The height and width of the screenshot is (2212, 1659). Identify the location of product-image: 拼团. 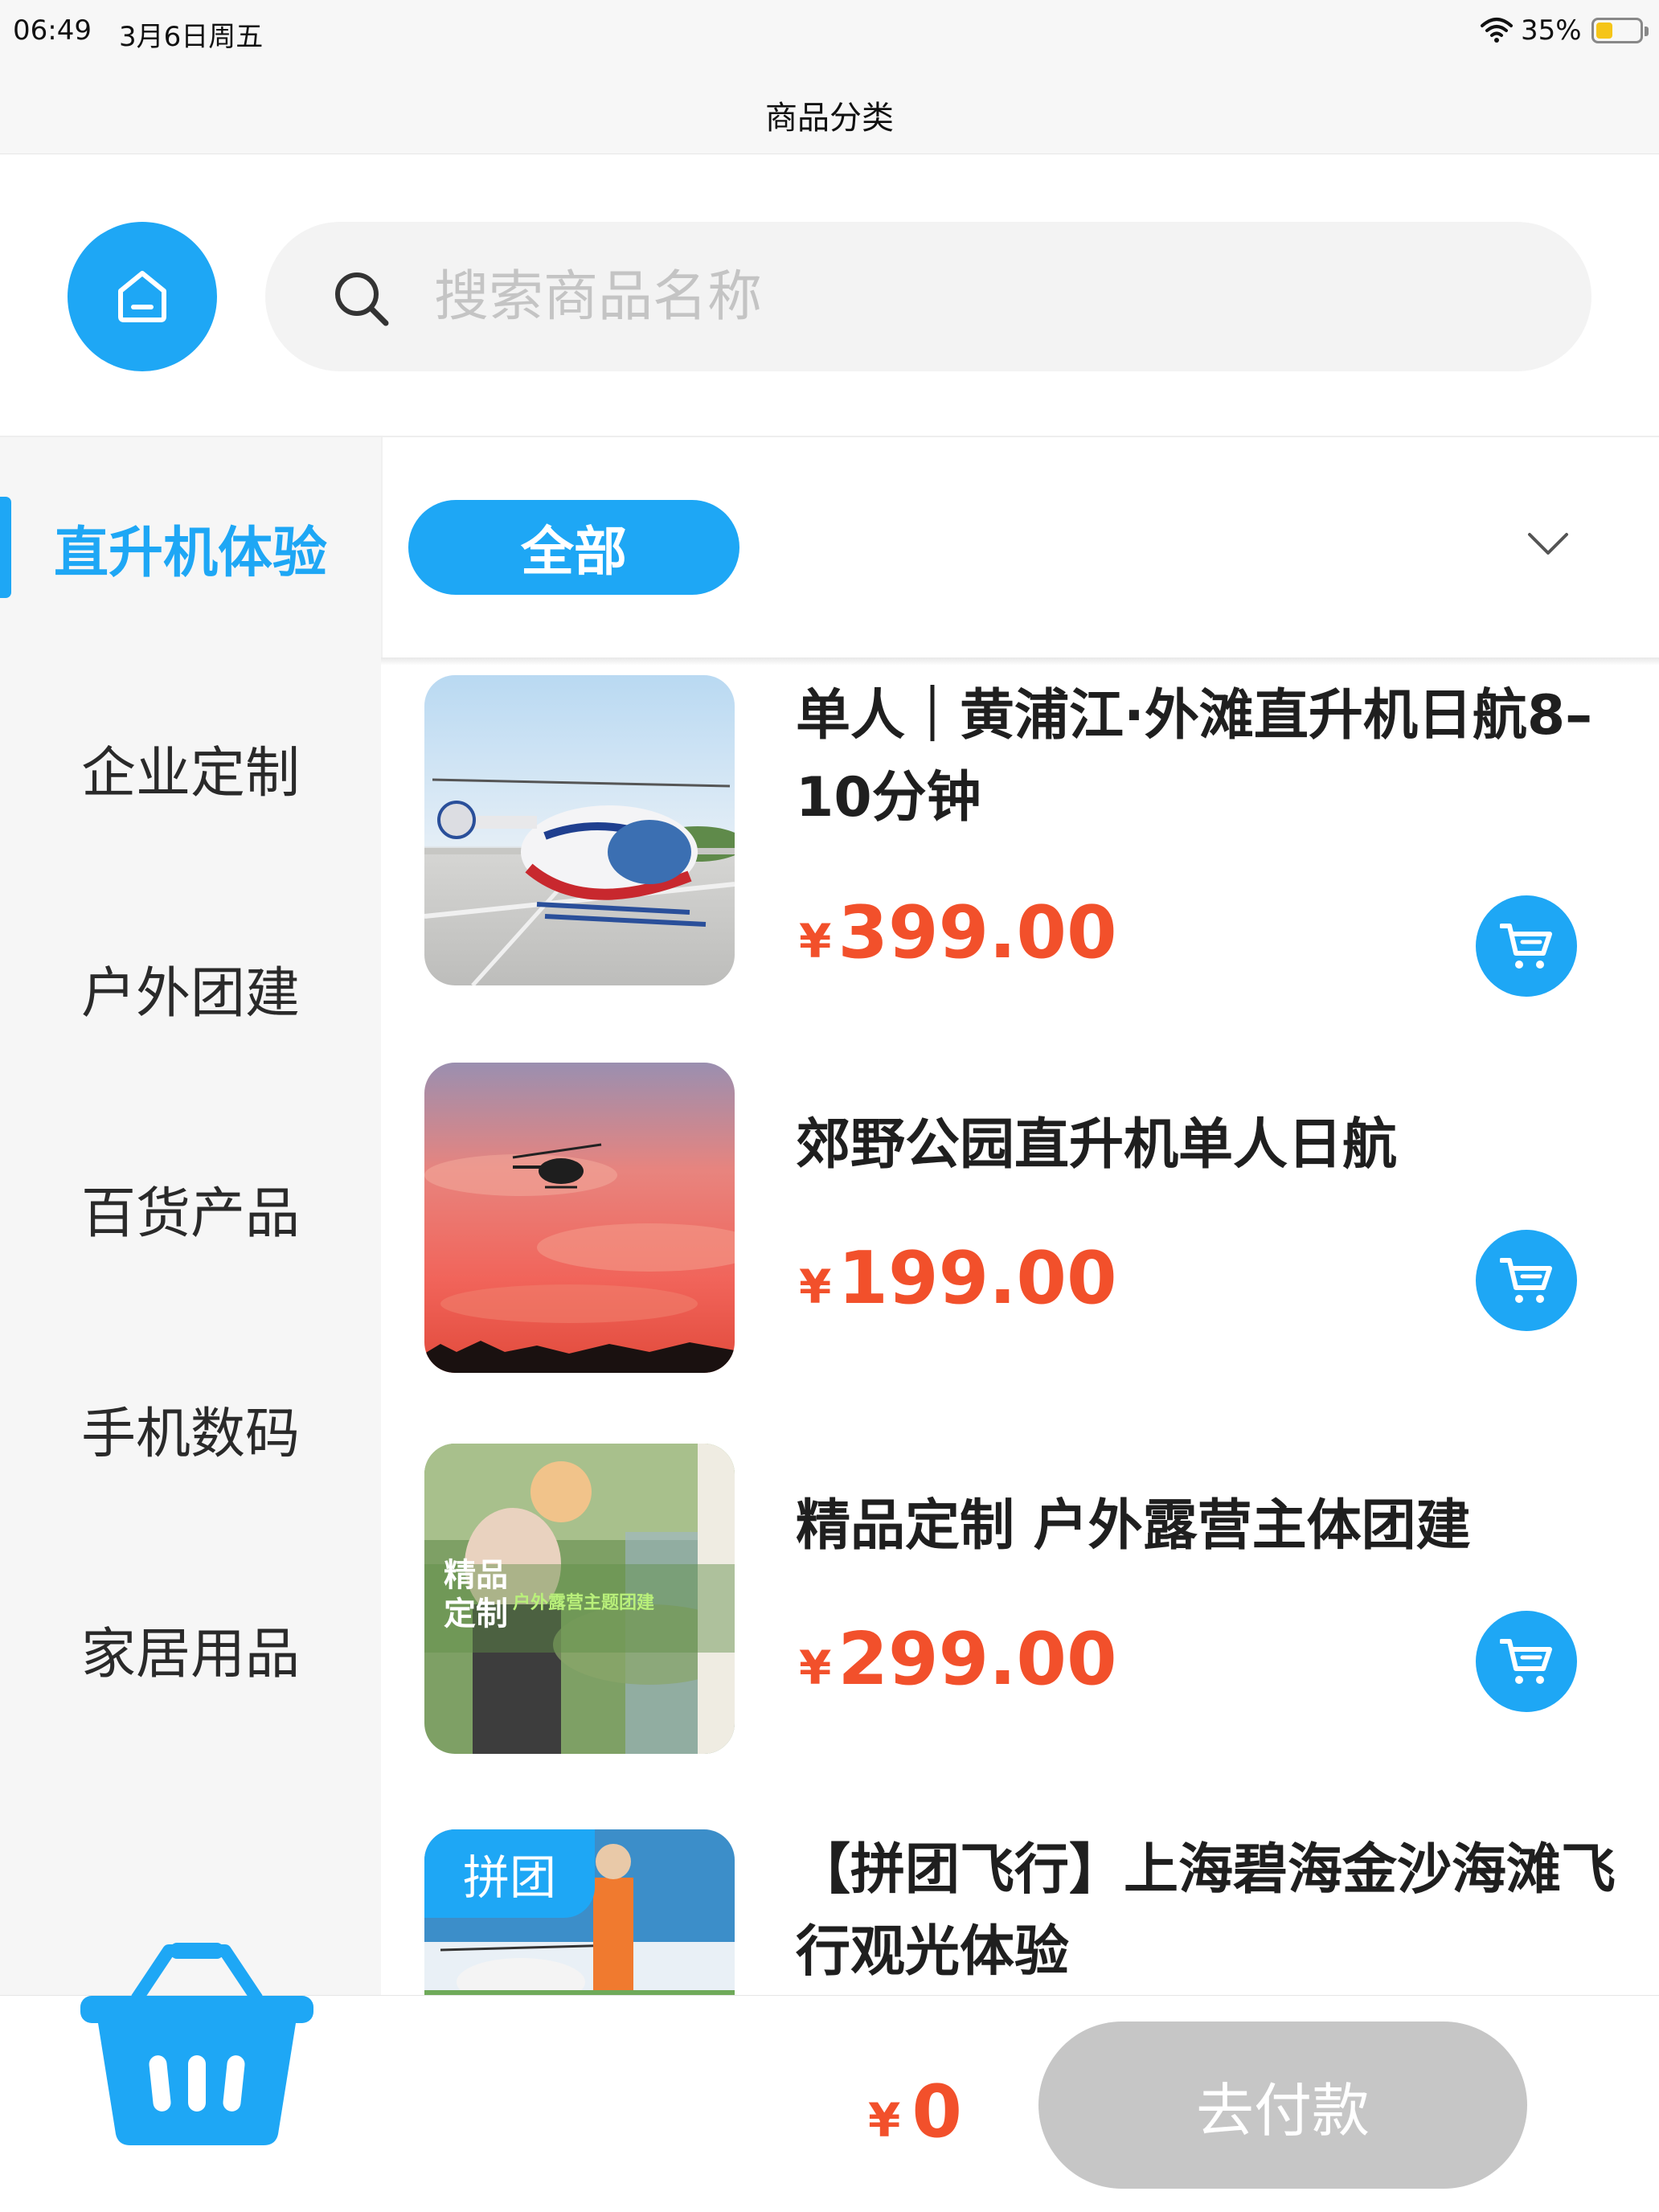
(579, 1912).